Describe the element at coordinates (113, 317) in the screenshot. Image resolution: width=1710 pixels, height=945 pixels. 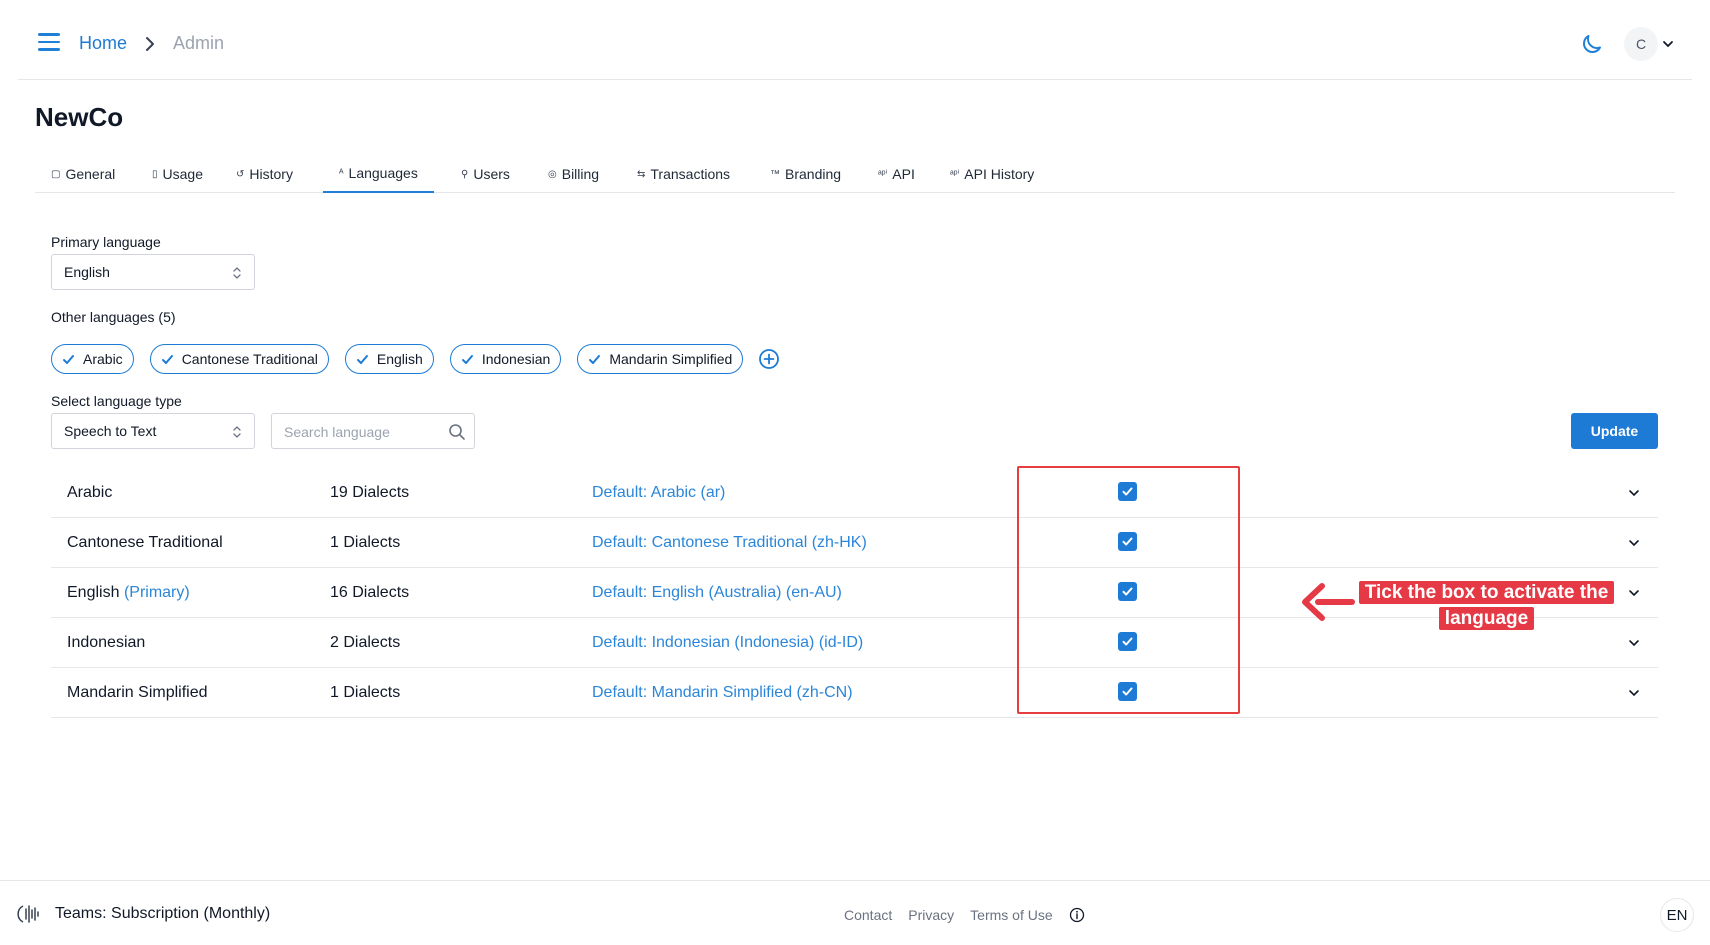
I see `other-languages-label: Other languages (5)` at that location.